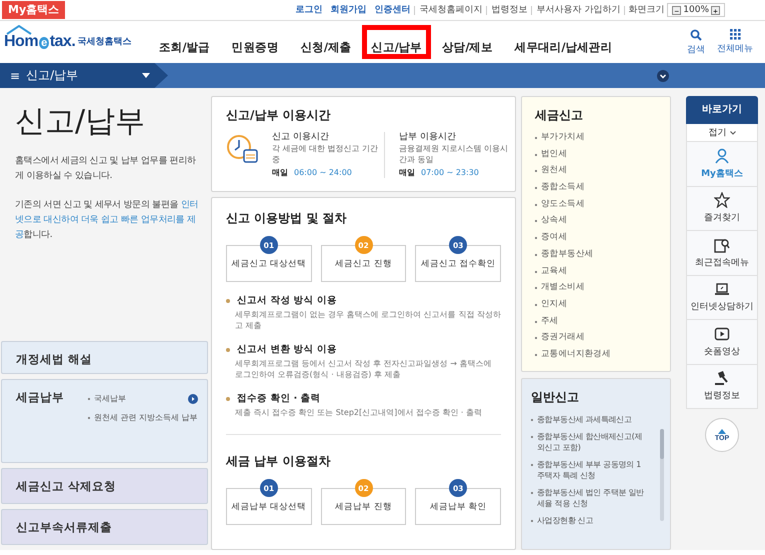 The width and height of the screenshot is (765, 555). I want to click on search-icon, so click(696, 34).